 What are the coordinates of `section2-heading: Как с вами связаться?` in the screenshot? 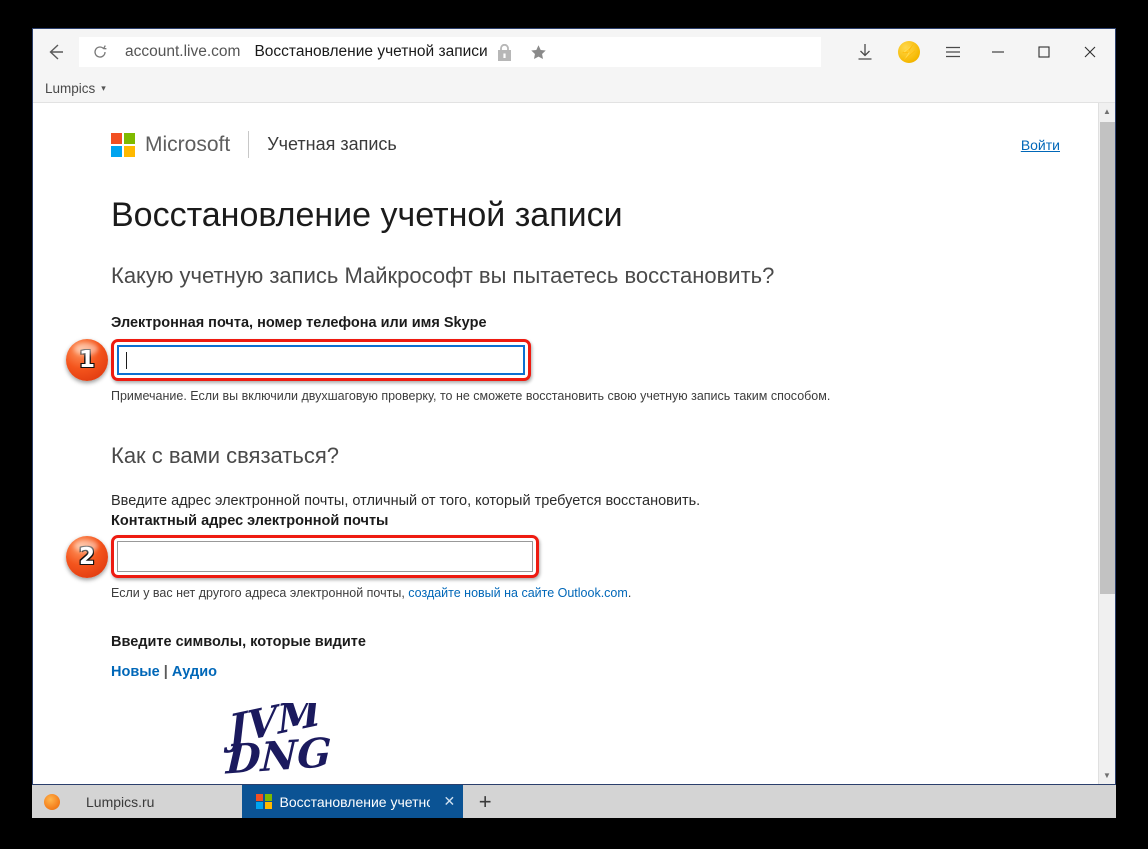 It's located at (225, 455).